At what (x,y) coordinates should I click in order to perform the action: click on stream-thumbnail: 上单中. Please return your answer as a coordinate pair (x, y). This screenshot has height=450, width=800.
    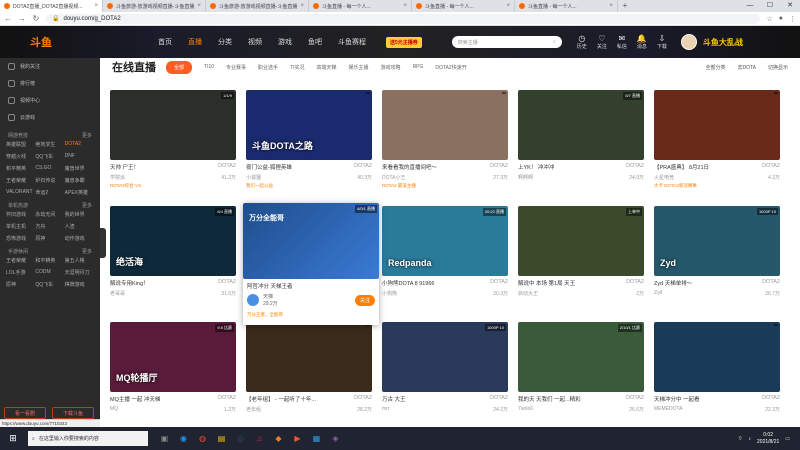
    Looking at the image, I should click on (581, 241).